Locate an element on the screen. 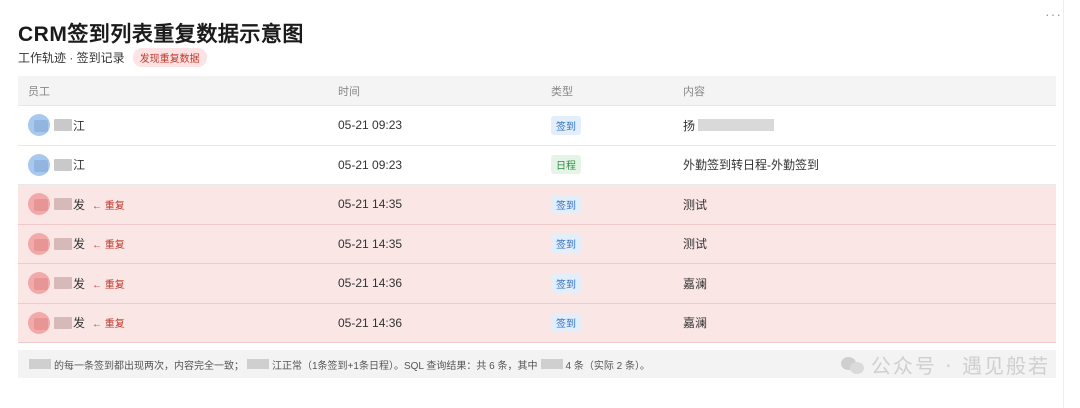  duplicate-warning-badge: 发现重复数据 is located at coordinates (169, 57).